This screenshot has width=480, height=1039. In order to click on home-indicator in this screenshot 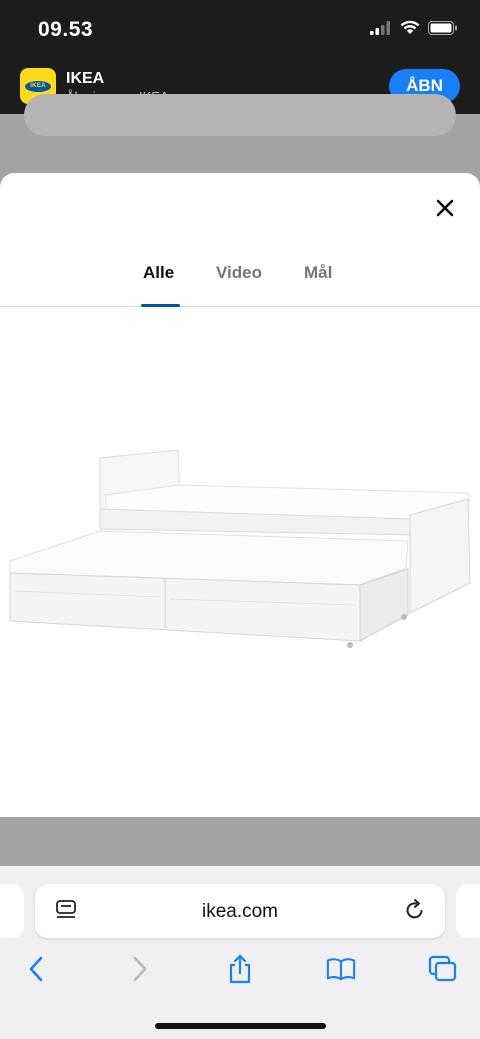, I will do `click(240, 1026)`.